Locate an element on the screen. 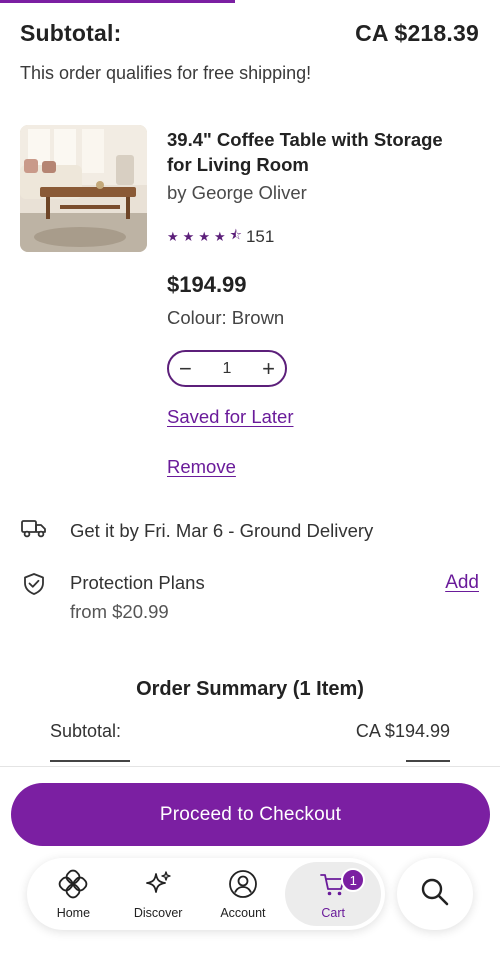 The image size is (500, 960). summary-subtotal-value: CA $194.99 is located at coordinates (402, 731).